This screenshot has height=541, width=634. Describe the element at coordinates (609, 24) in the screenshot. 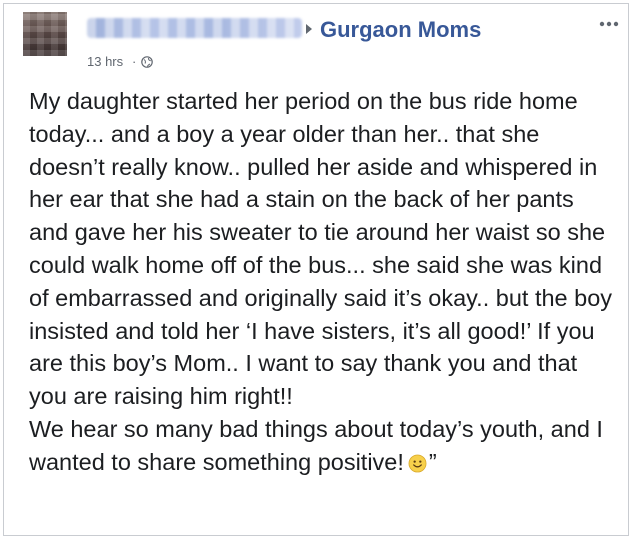

I see `more-options-icon` at that location.